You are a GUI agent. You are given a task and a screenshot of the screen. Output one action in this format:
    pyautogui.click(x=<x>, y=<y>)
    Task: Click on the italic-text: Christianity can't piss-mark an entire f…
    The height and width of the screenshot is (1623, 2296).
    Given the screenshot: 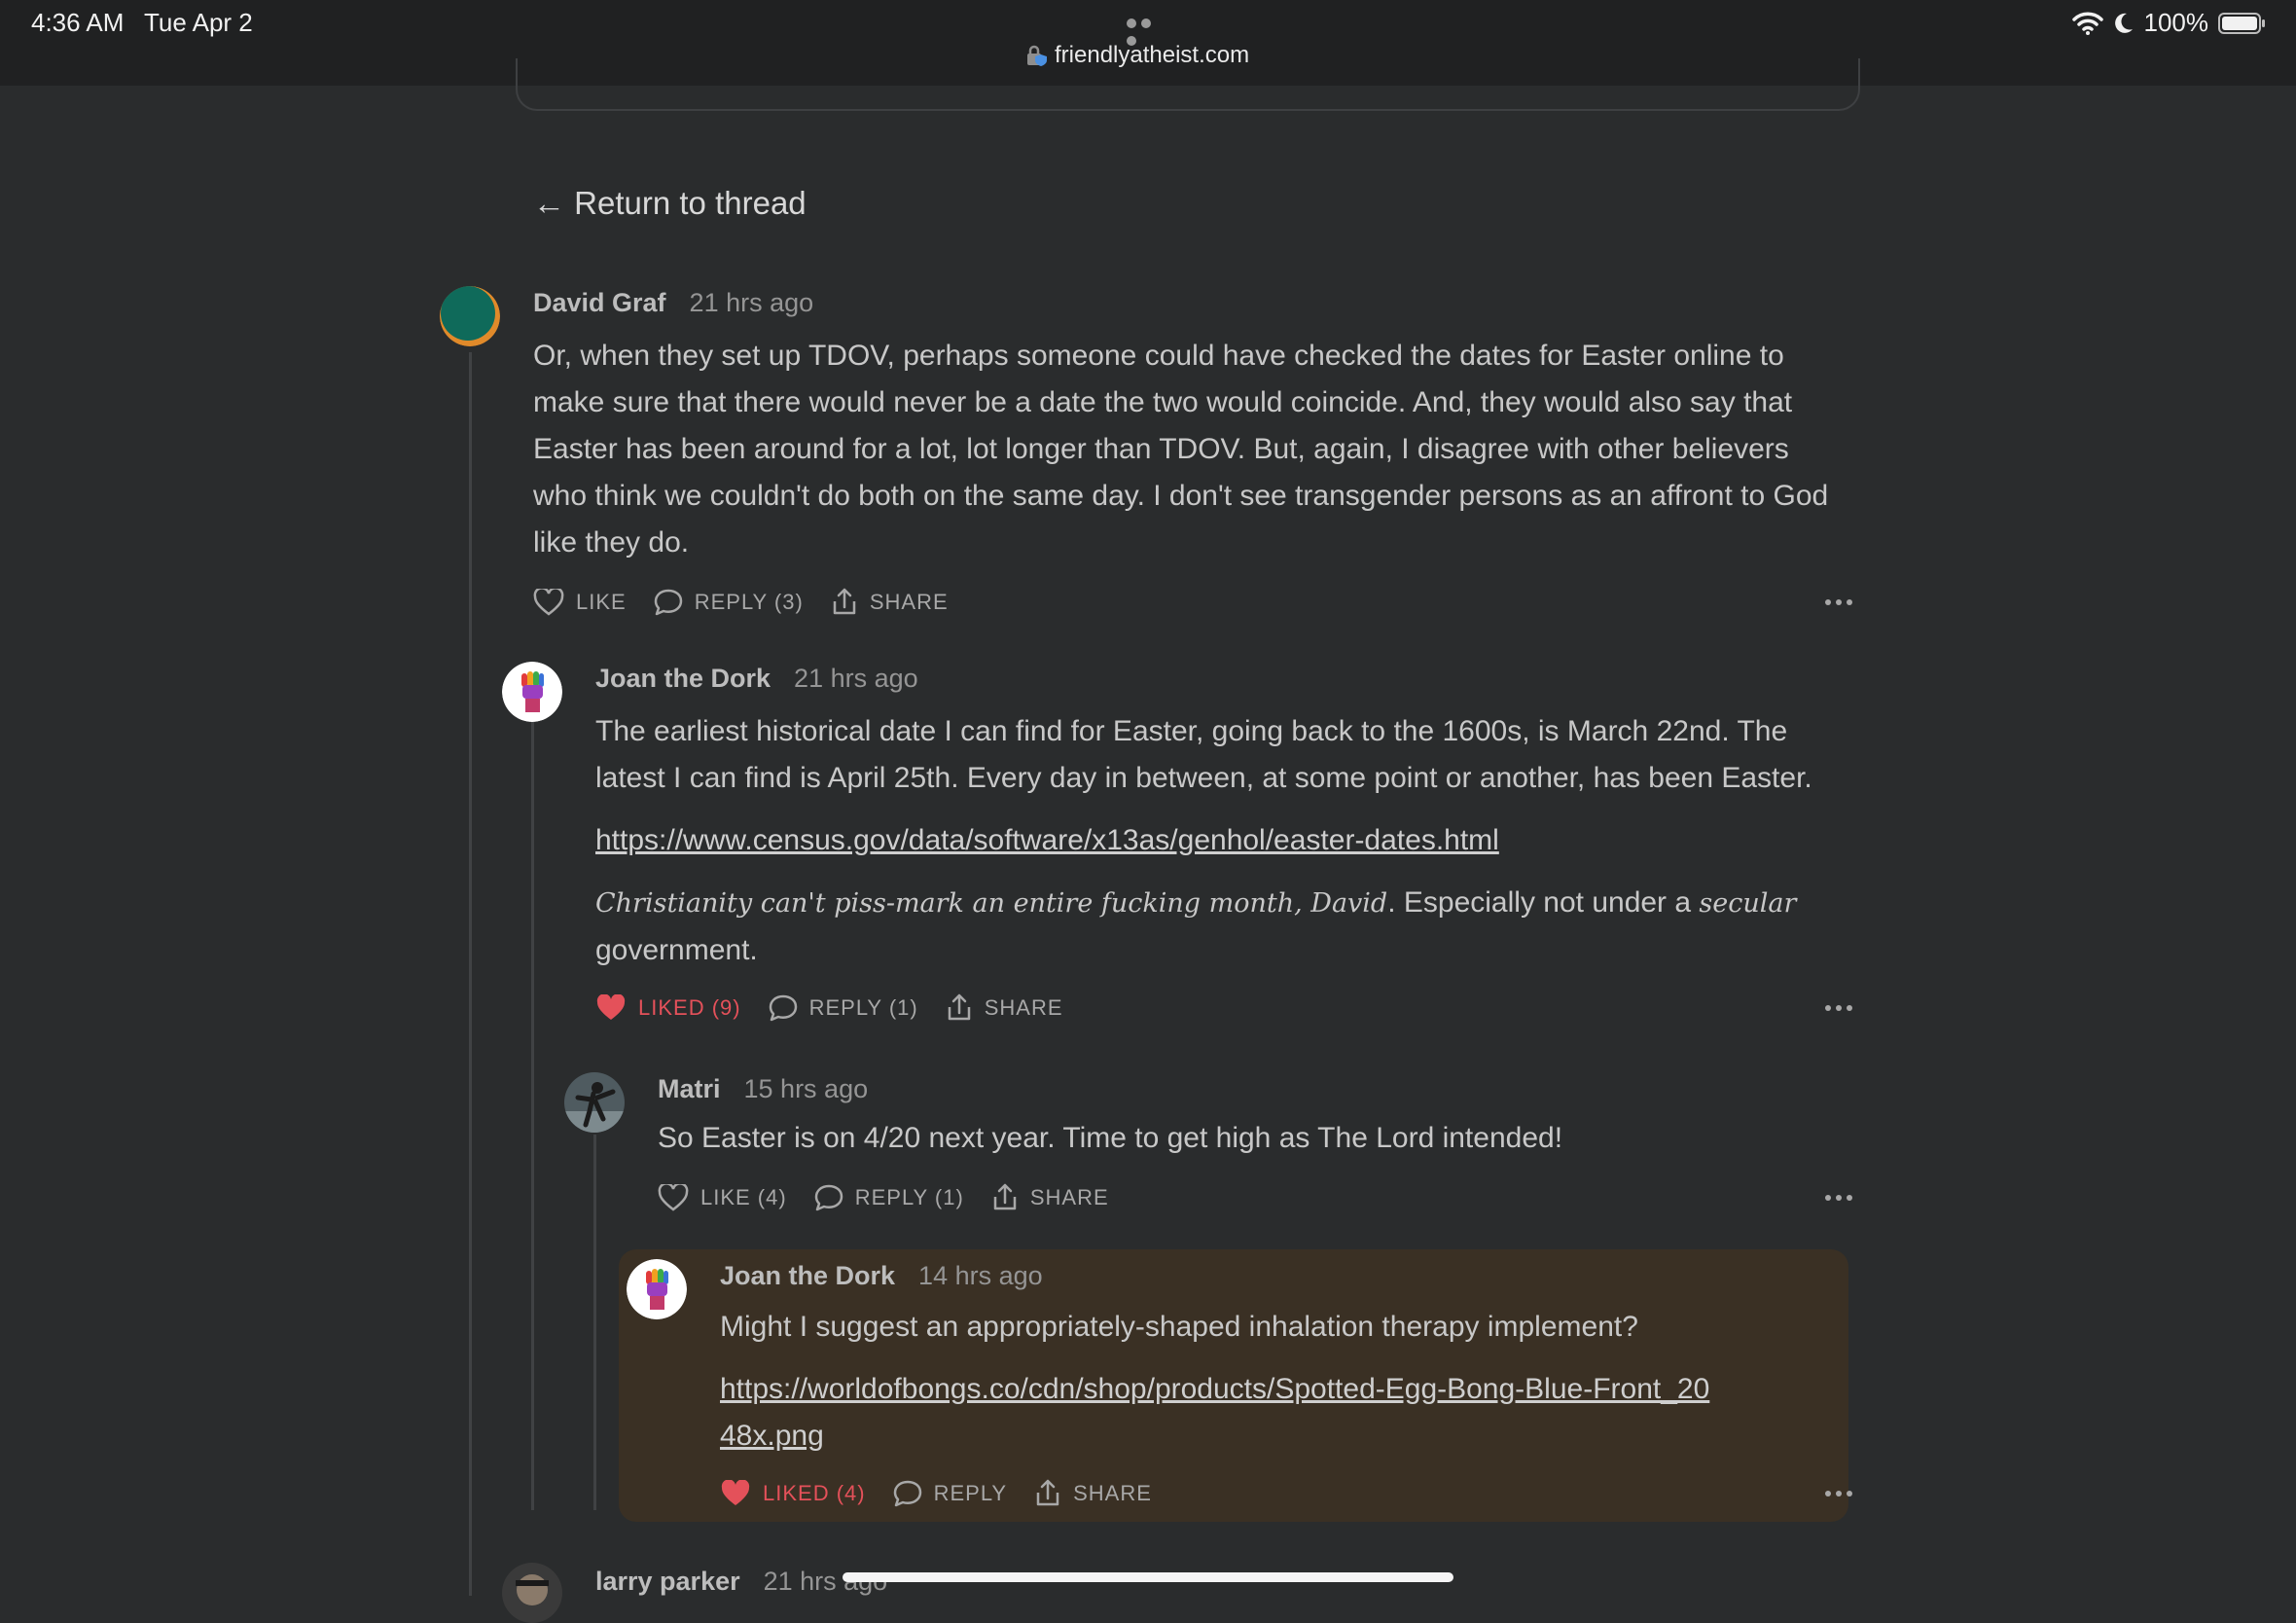 What is the action you would take?
    pyautogui.click(x=991, y=903)
    